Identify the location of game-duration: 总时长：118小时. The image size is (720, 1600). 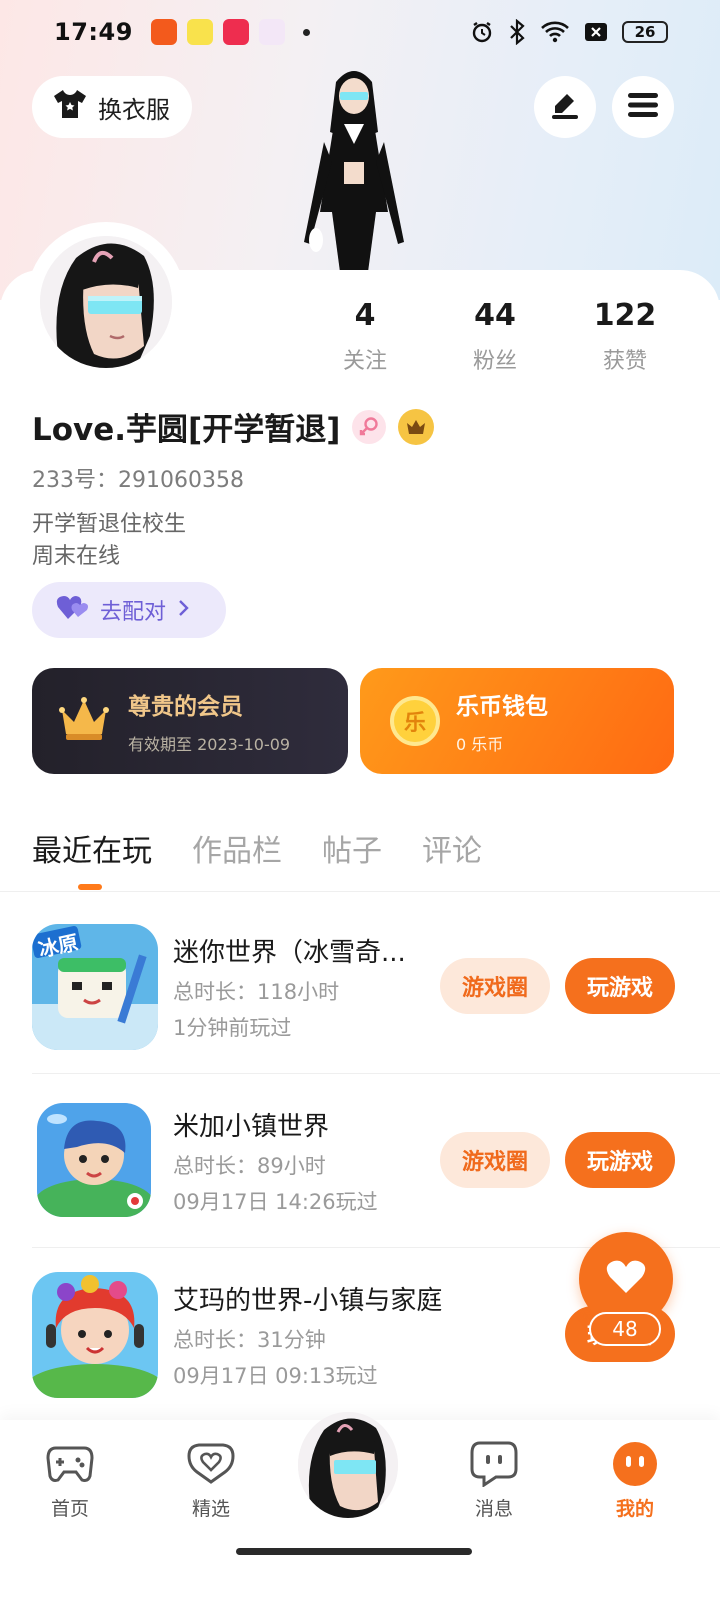
(256, 992).